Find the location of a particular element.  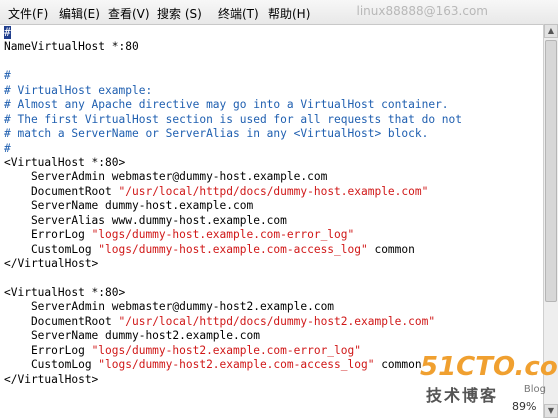

scroll-thumb is located at coordinates (551, 171).